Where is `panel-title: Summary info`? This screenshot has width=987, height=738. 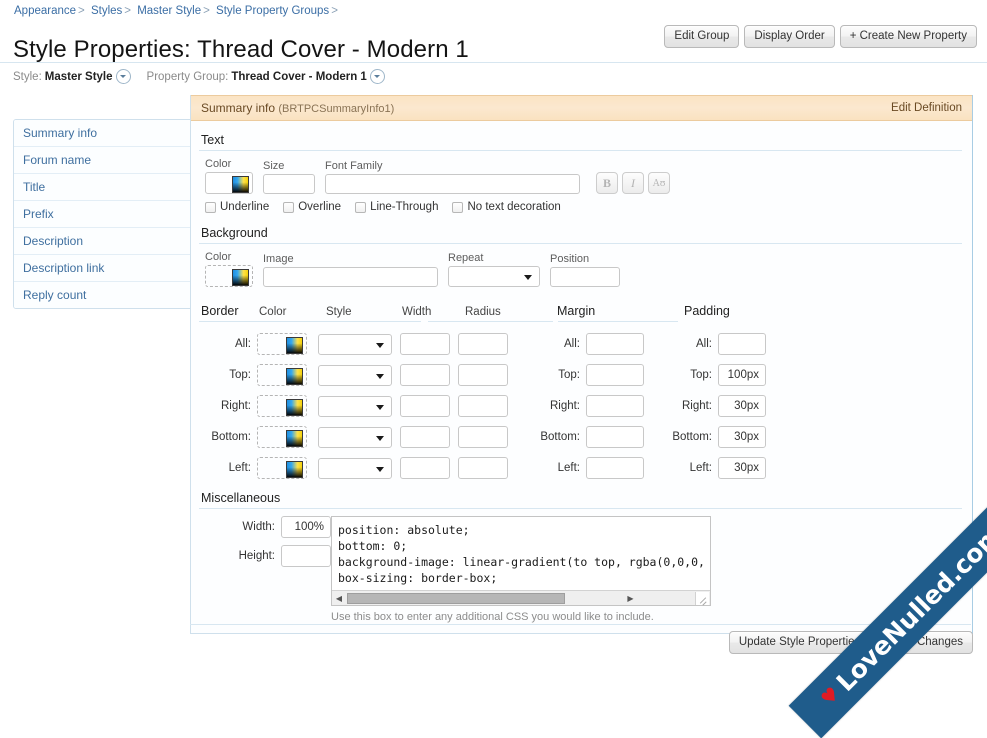
panel-title: Summary info is located at coordinates (238, 107).